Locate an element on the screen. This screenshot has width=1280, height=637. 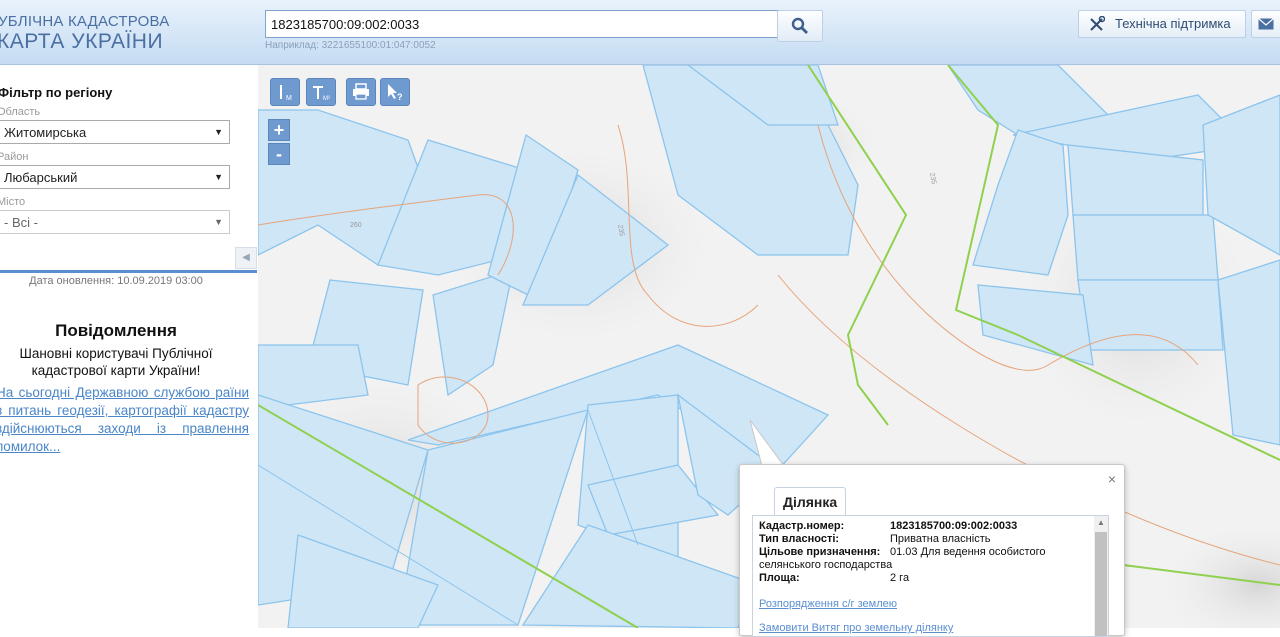
search-icon is located at coordinates (799, 25).